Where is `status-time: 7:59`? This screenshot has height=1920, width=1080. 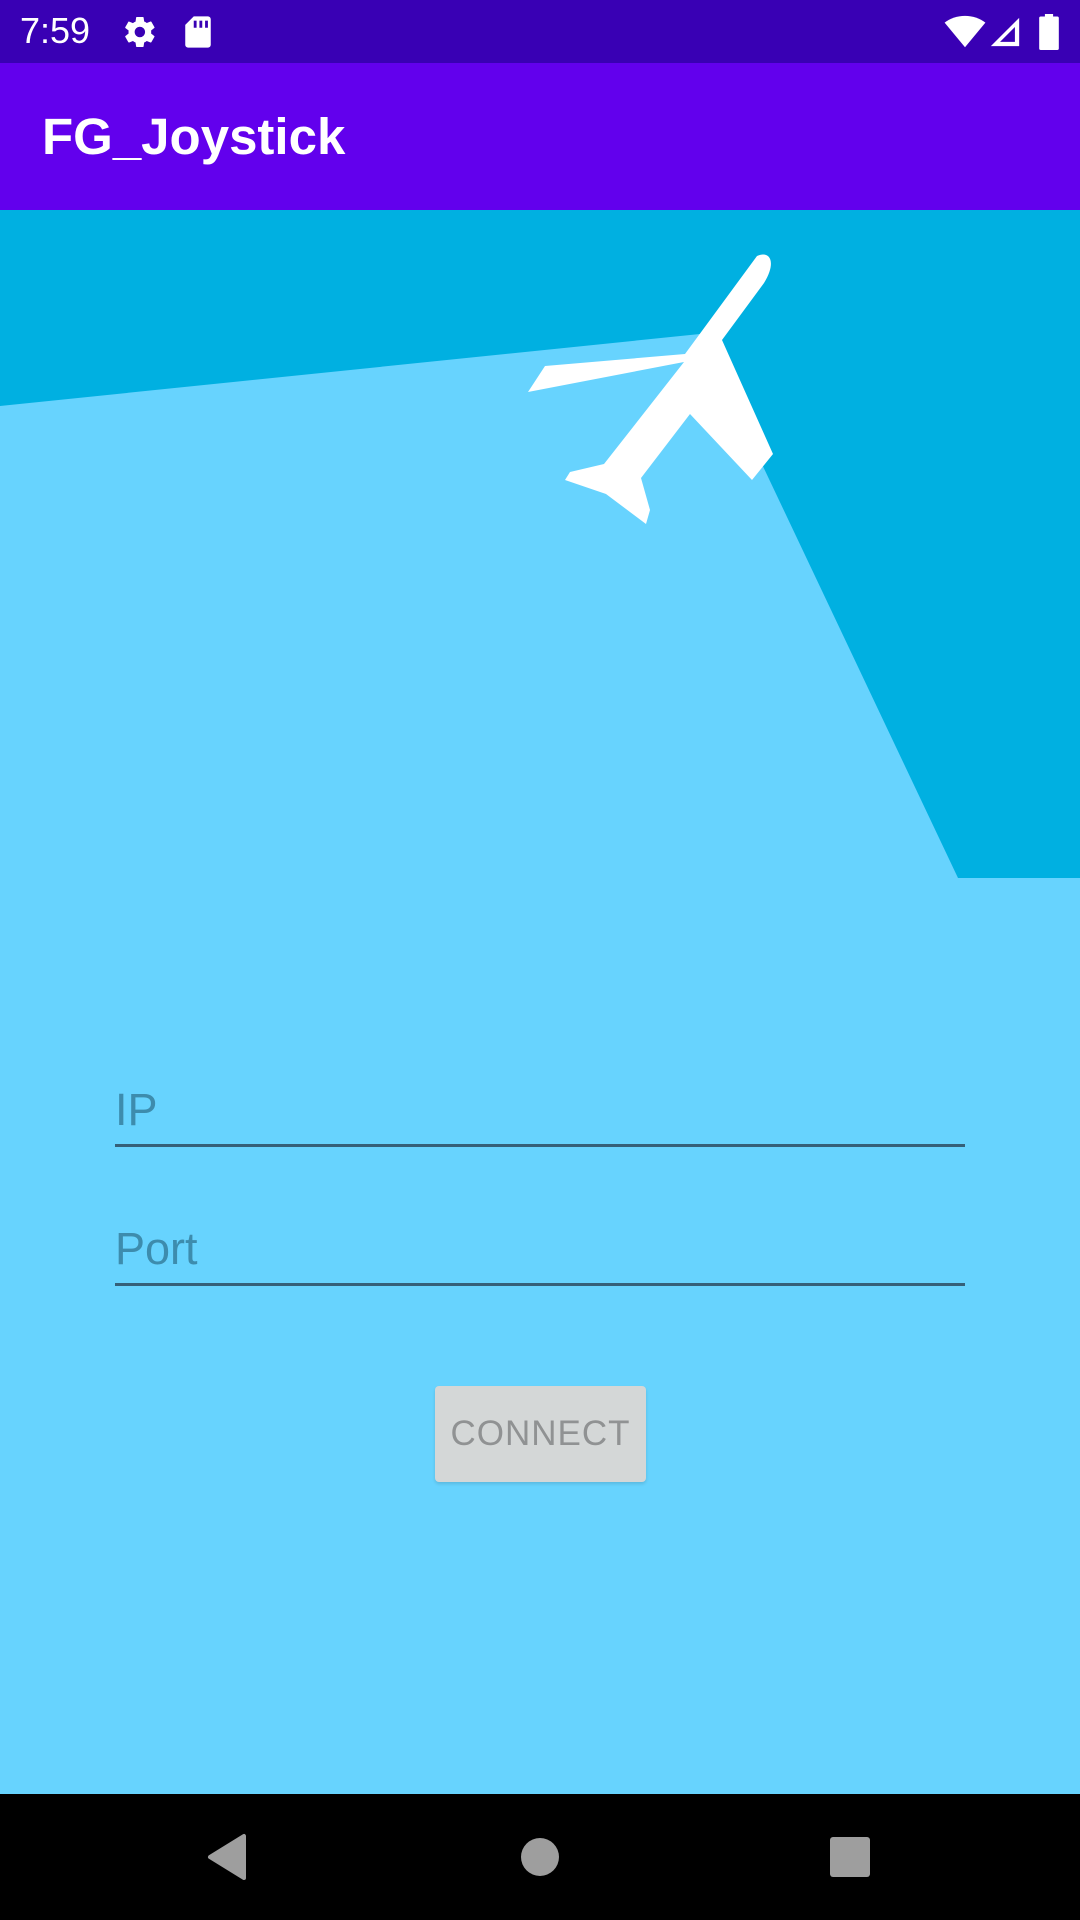
status-time: 7:59 is located at coordinates (55, 30).